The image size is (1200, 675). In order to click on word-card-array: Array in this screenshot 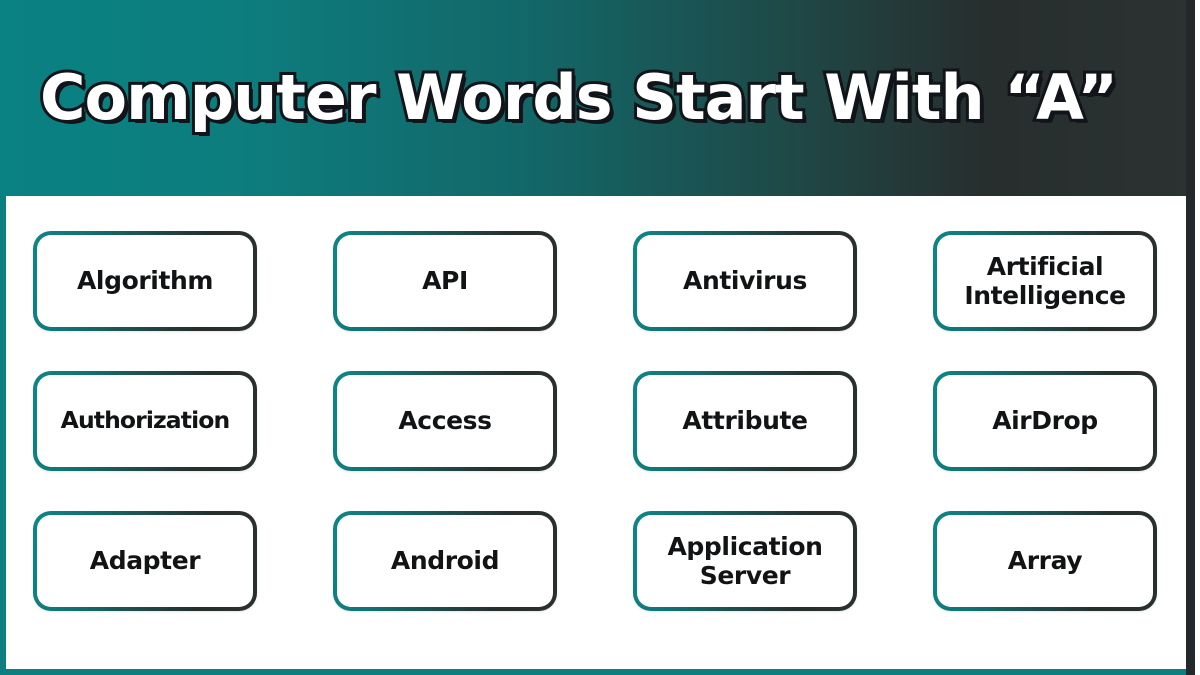, I will do `click(1045, 561)`.